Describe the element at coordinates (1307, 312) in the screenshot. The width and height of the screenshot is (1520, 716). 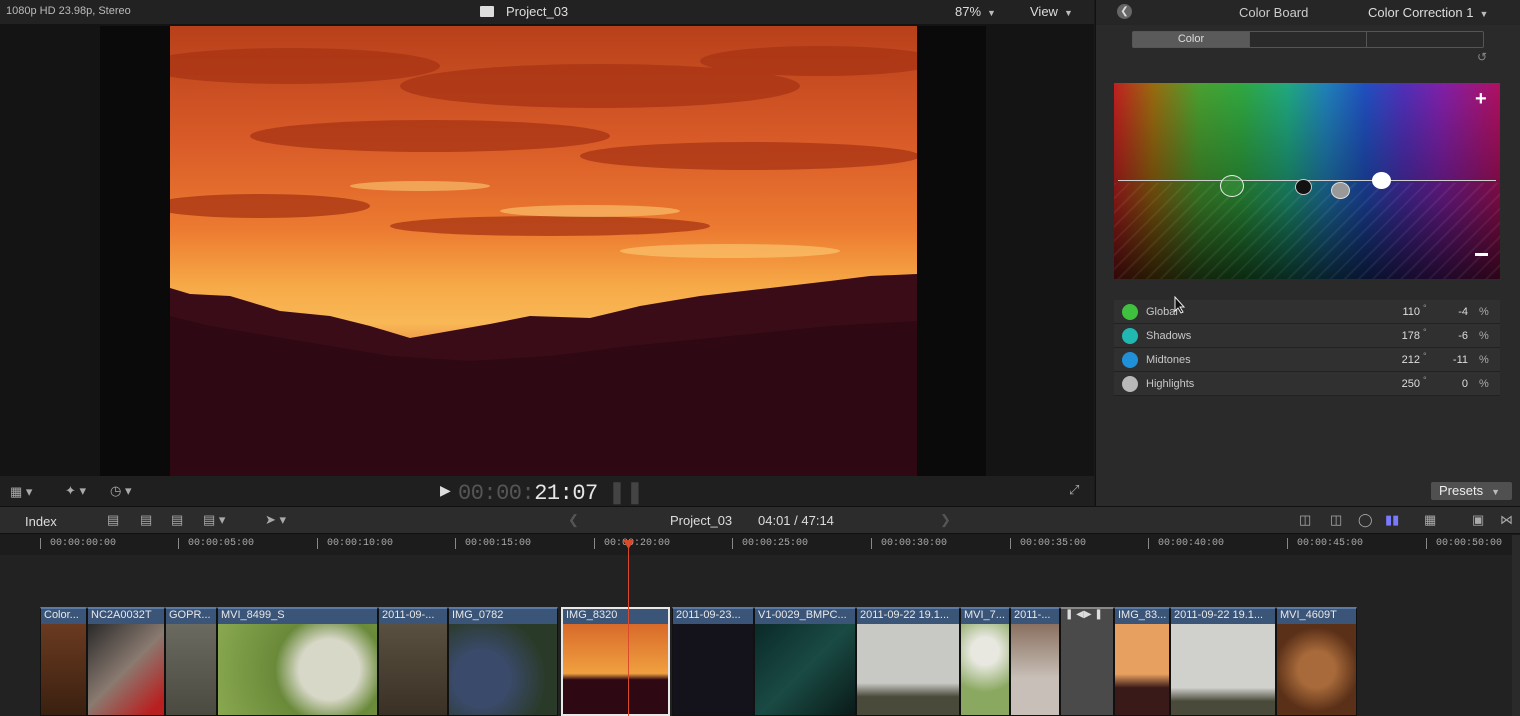
I see `param-row-global: Global 110 ° -4 %` at that location.